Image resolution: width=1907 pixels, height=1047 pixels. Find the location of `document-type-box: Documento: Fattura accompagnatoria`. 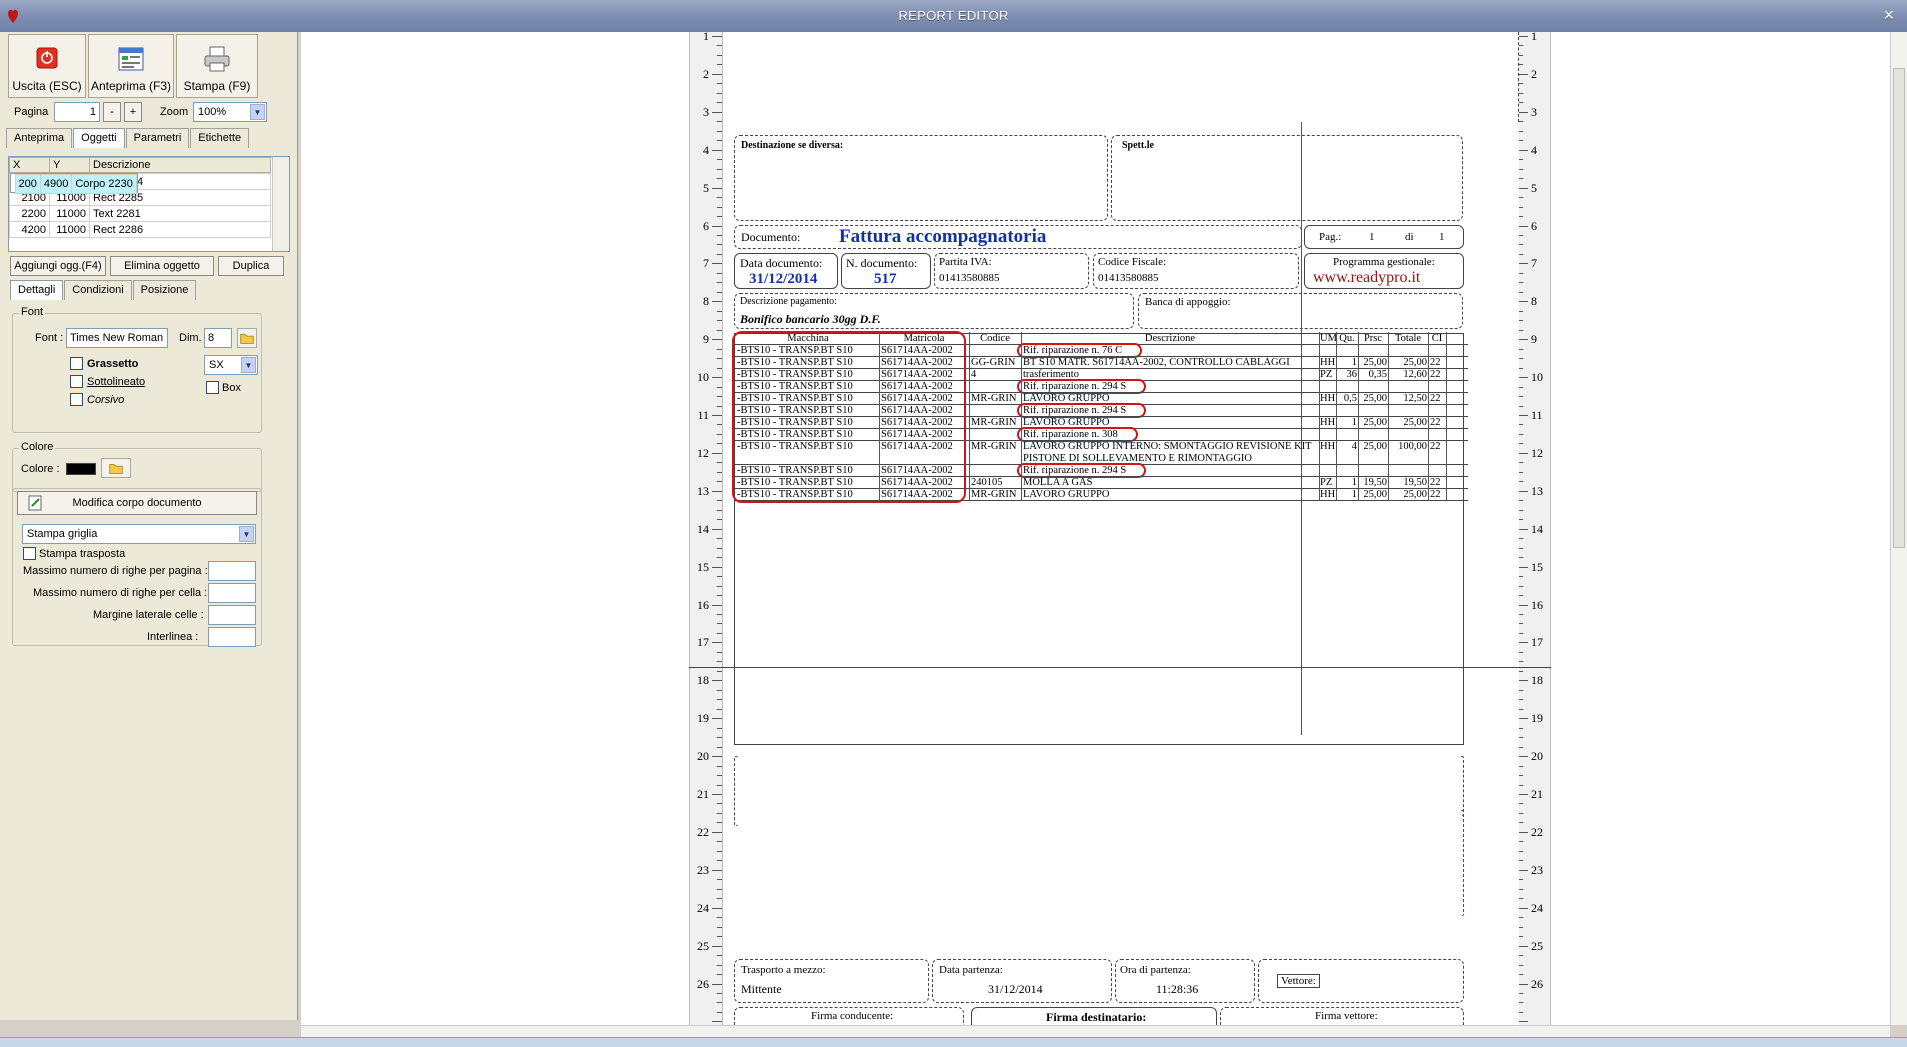

document-type-box: Documento: Fattura accompagnatoria is located at coordinates (1018, 237).